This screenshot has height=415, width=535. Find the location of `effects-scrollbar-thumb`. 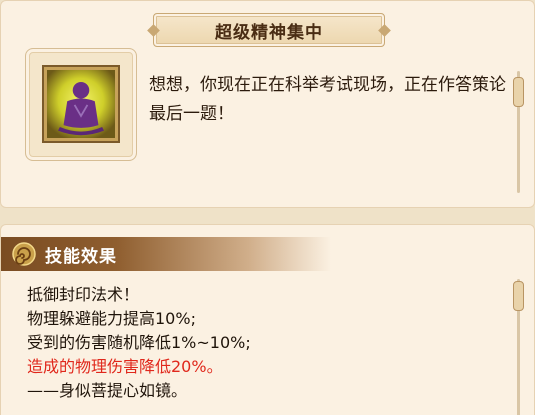

effects-scrollbar-thumb is located at coordinates (518, 296).